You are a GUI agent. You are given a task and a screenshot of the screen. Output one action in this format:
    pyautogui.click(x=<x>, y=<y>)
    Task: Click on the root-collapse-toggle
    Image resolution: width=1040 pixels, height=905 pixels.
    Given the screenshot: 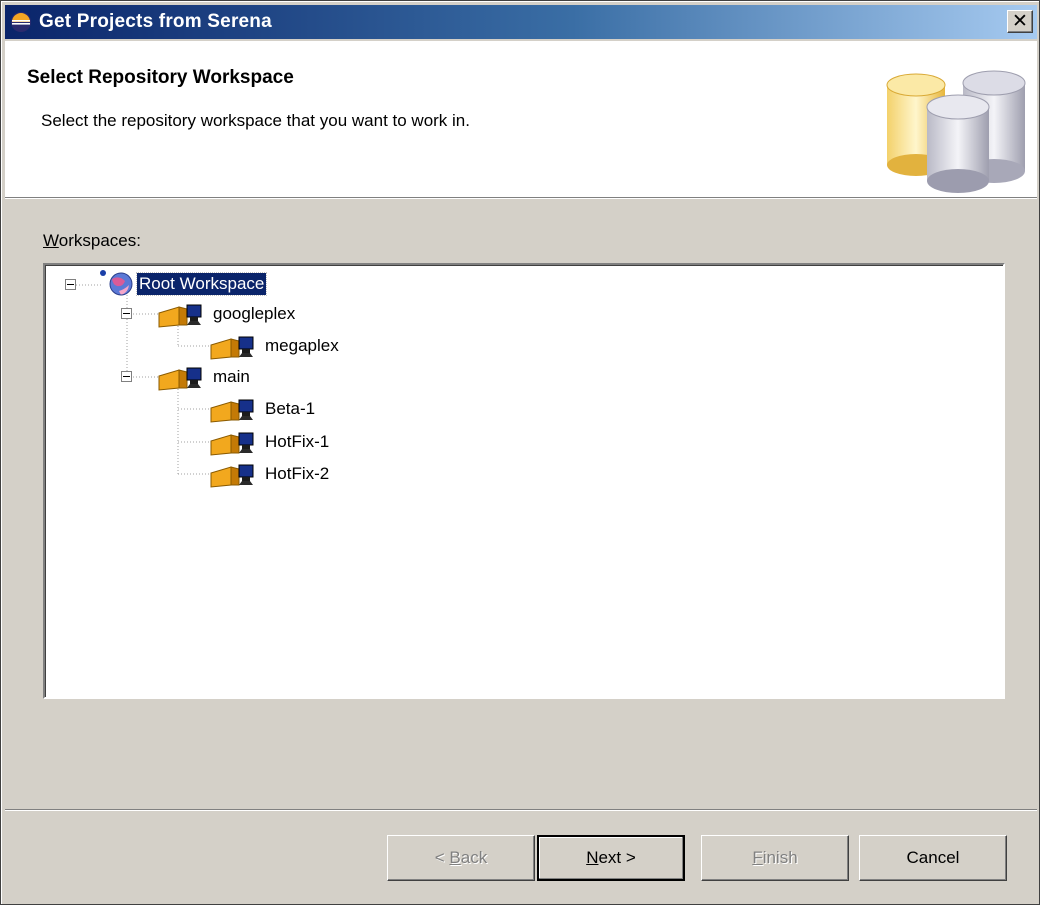 What is the action you would take?
    pyautogui.click(x=70, y=284)
    